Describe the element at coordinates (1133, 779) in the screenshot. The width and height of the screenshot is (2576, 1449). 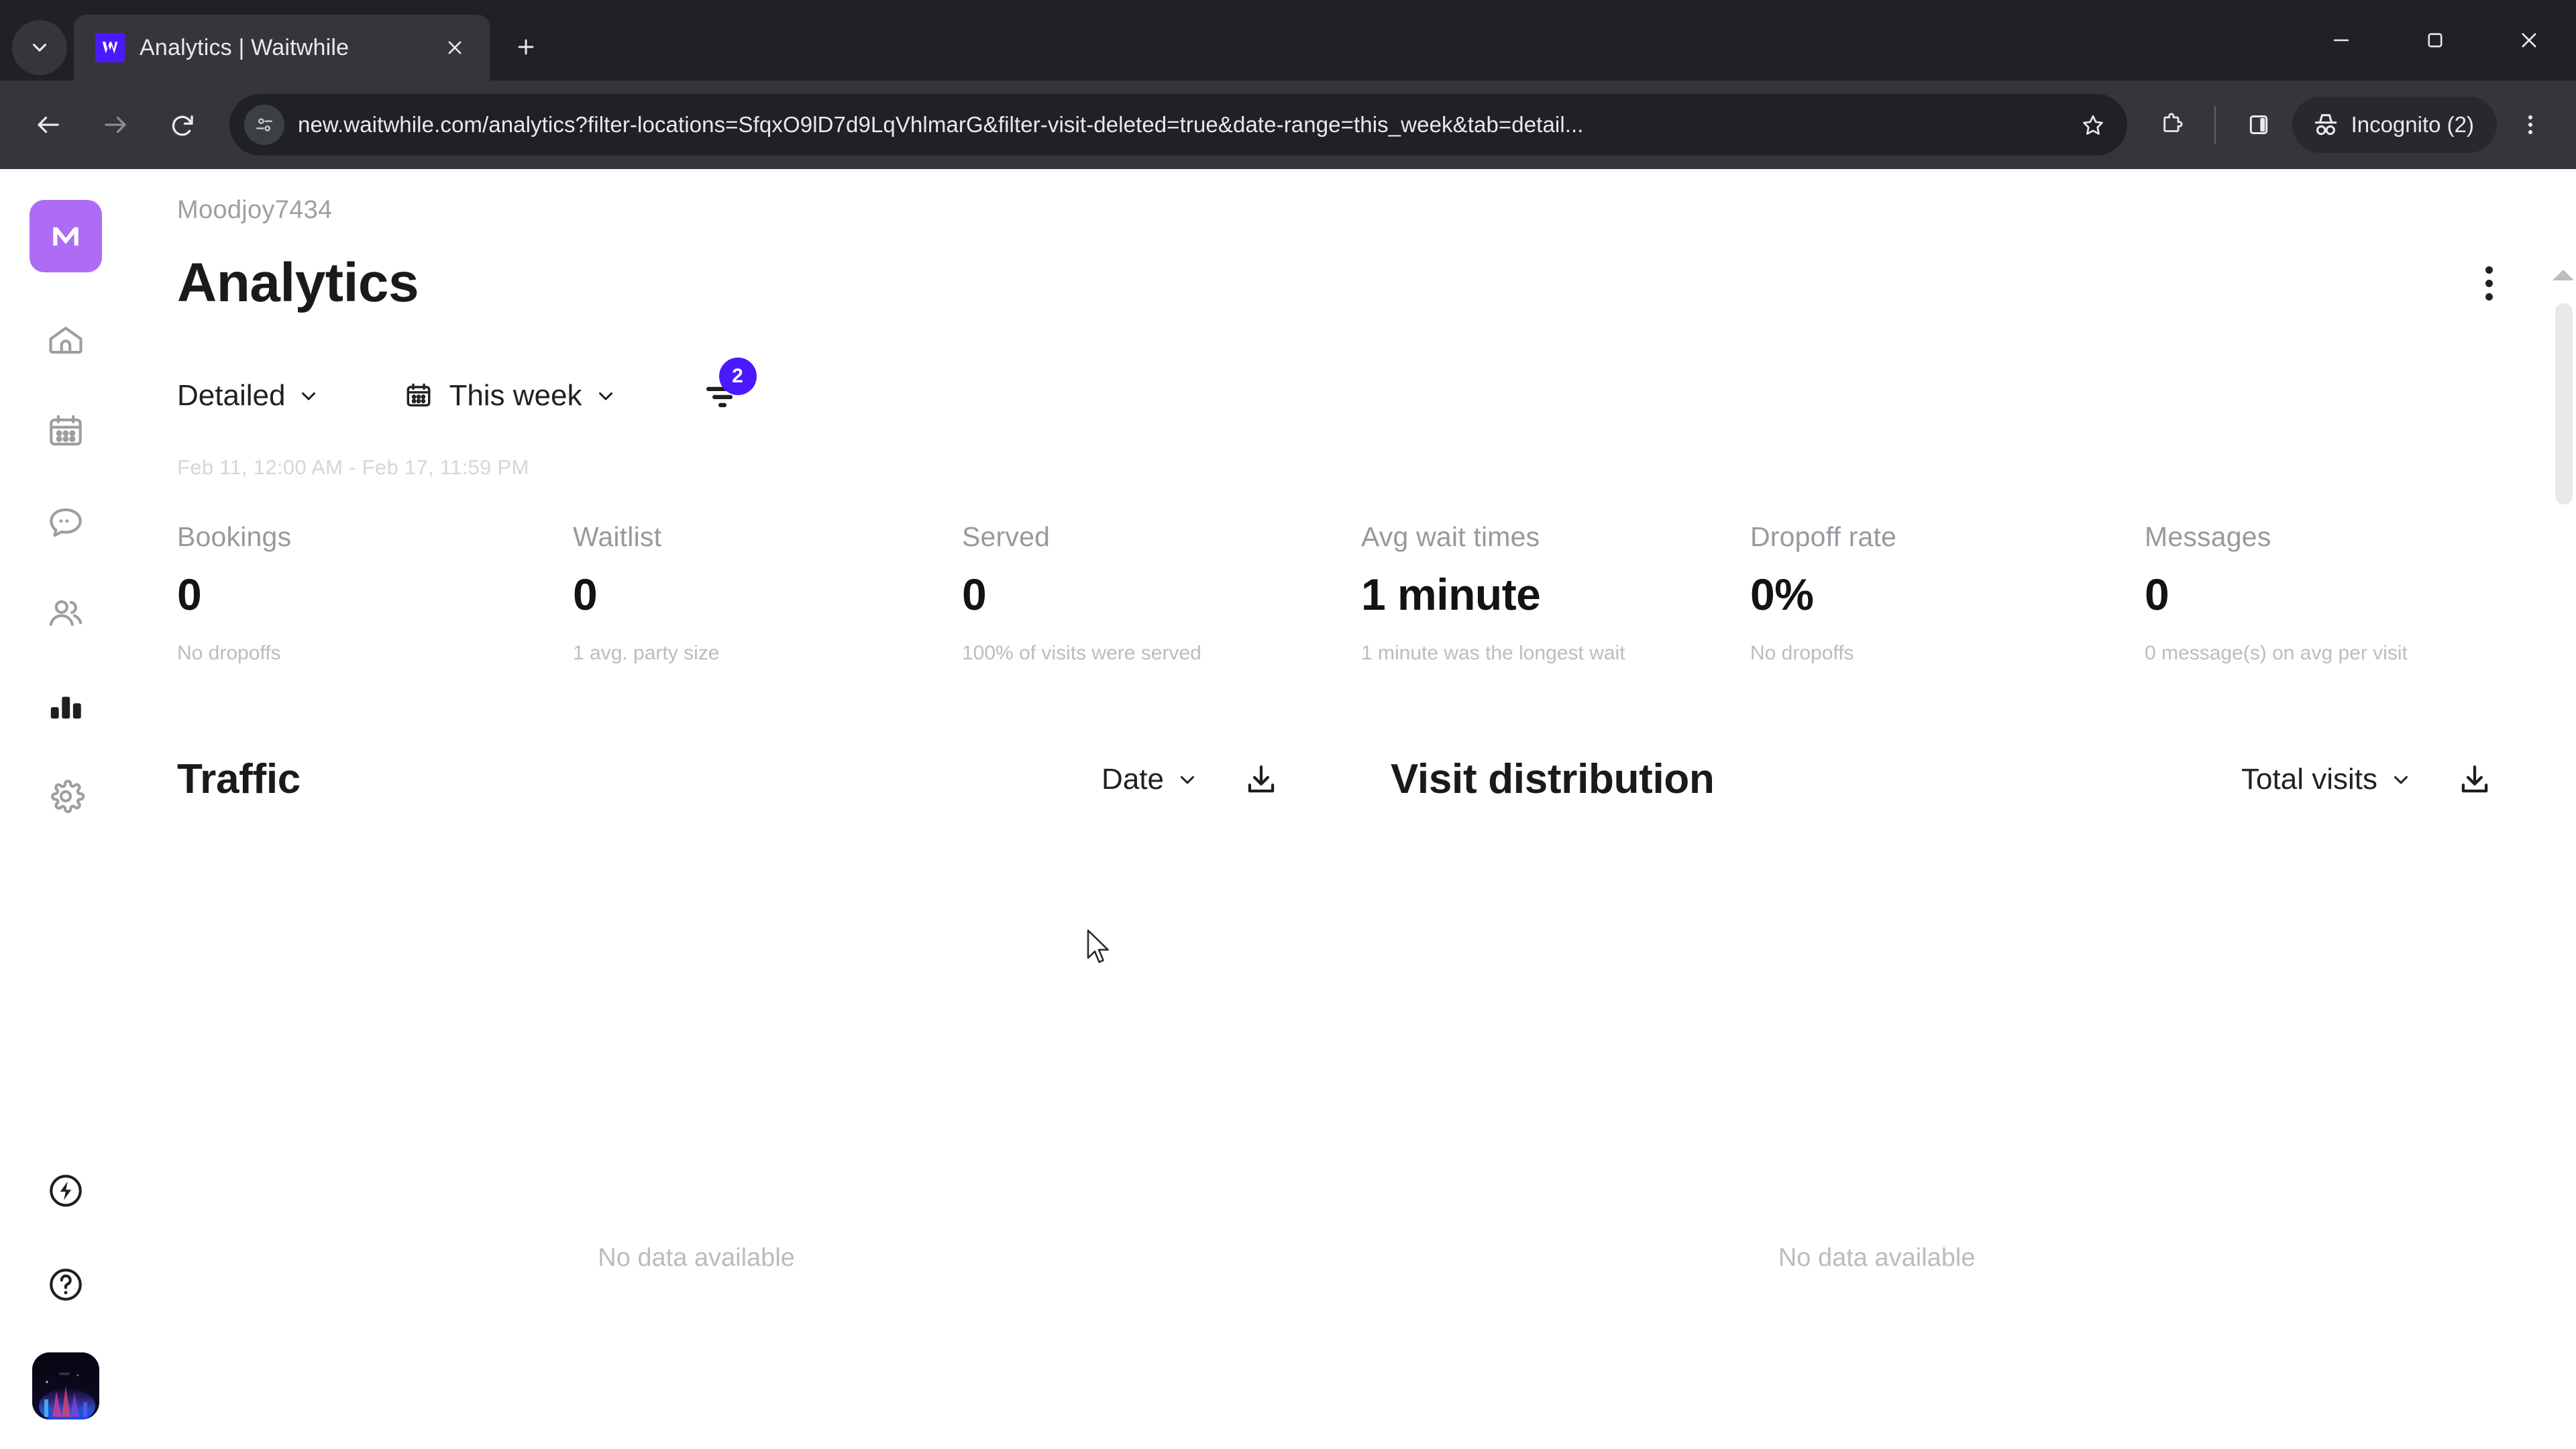
I see `traffic-groupby-label: Date` at that location.